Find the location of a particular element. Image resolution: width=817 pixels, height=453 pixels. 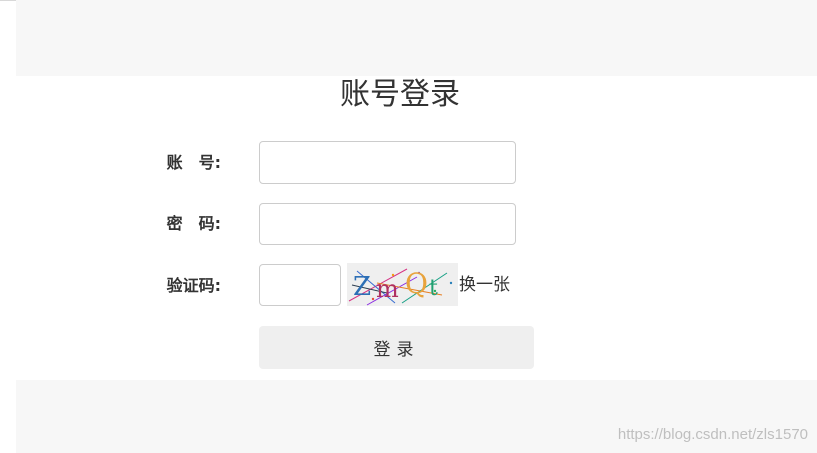

password-label: 密 码: is located at coordinates (193, 223).